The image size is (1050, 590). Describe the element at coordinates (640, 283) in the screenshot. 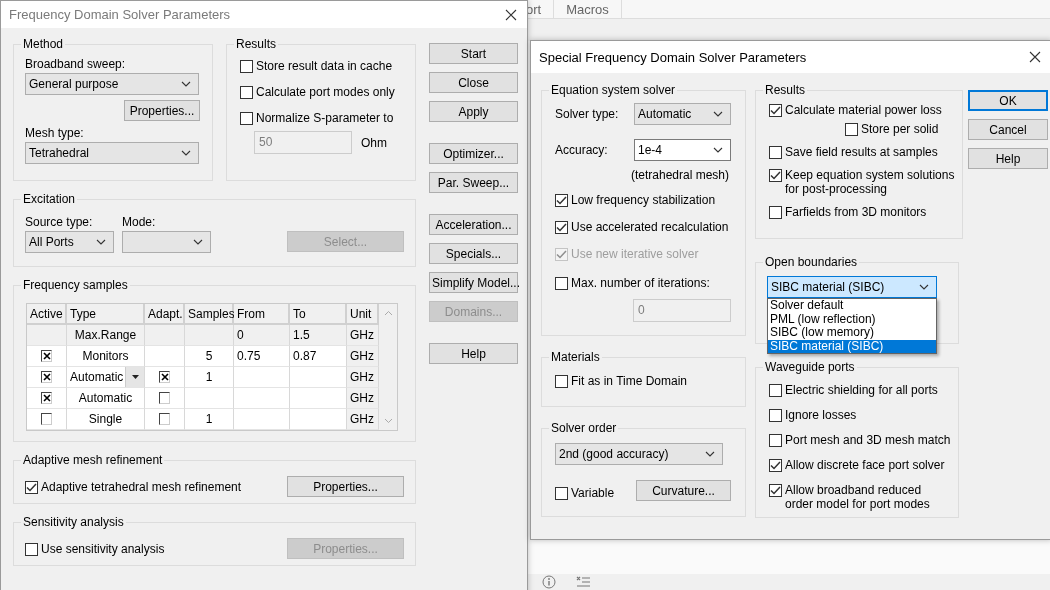

I see `checkbox-label: Max. number of iterations:` at that location.